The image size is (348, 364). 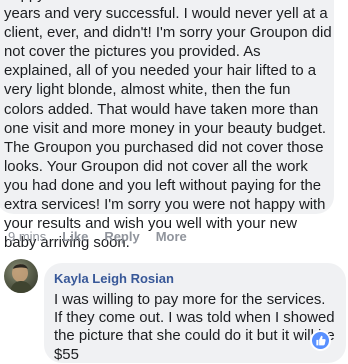 I want to click on thumbs-up-icon, so click(x=321, y=340).